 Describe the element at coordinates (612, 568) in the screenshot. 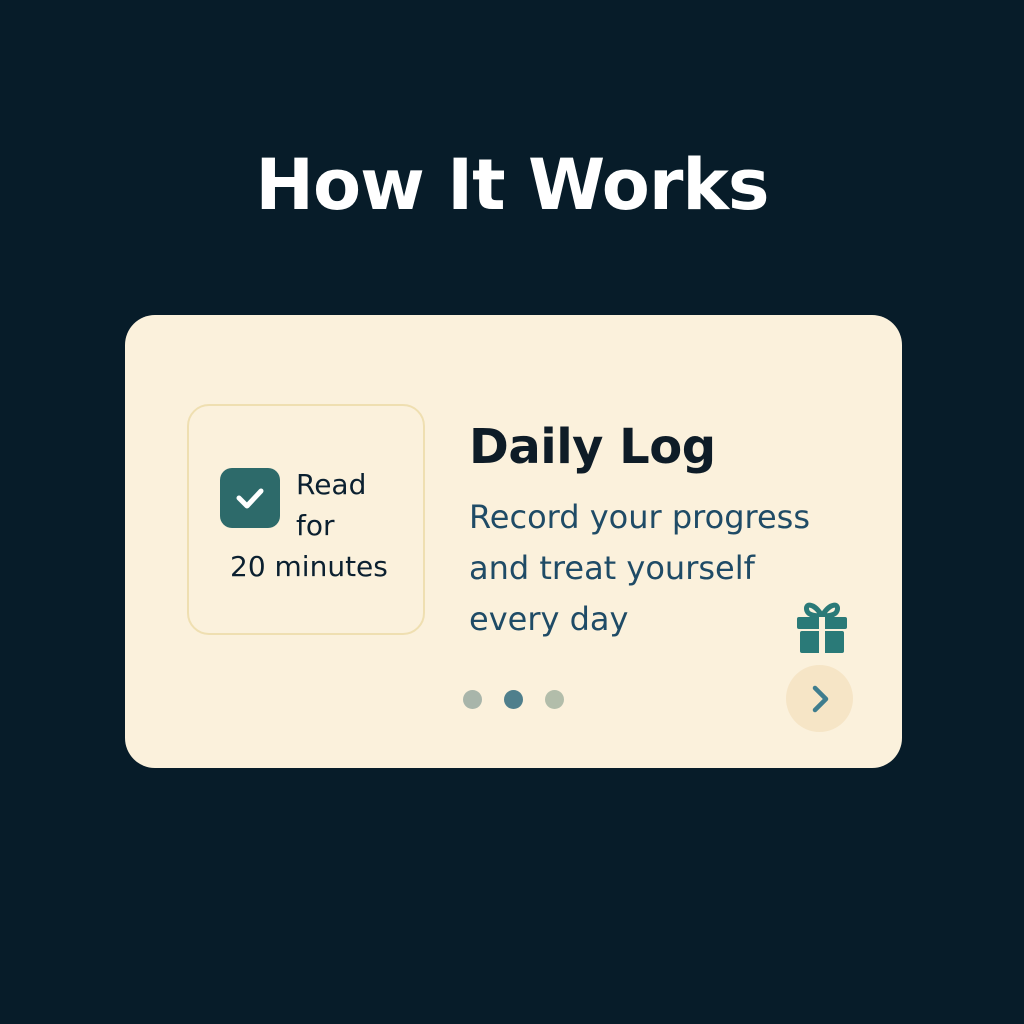

I see `card-description-line: and treat yourself` at that location.